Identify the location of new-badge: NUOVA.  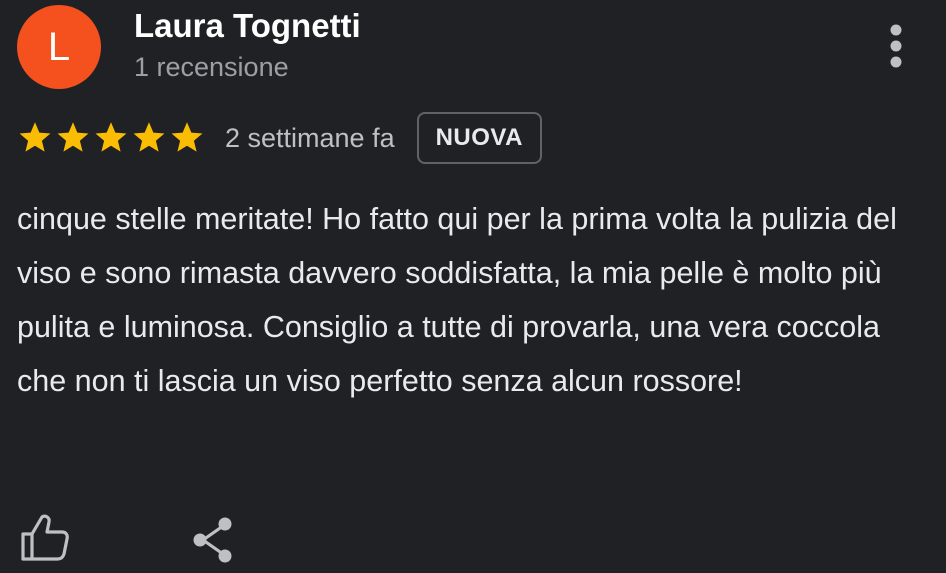
(479, 138).